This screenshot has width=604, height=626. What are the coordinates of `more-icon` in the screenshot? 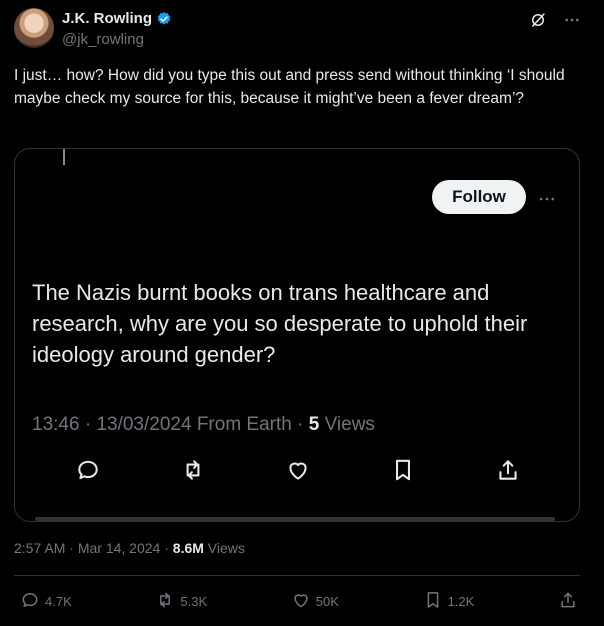 It's located at (572, 20).